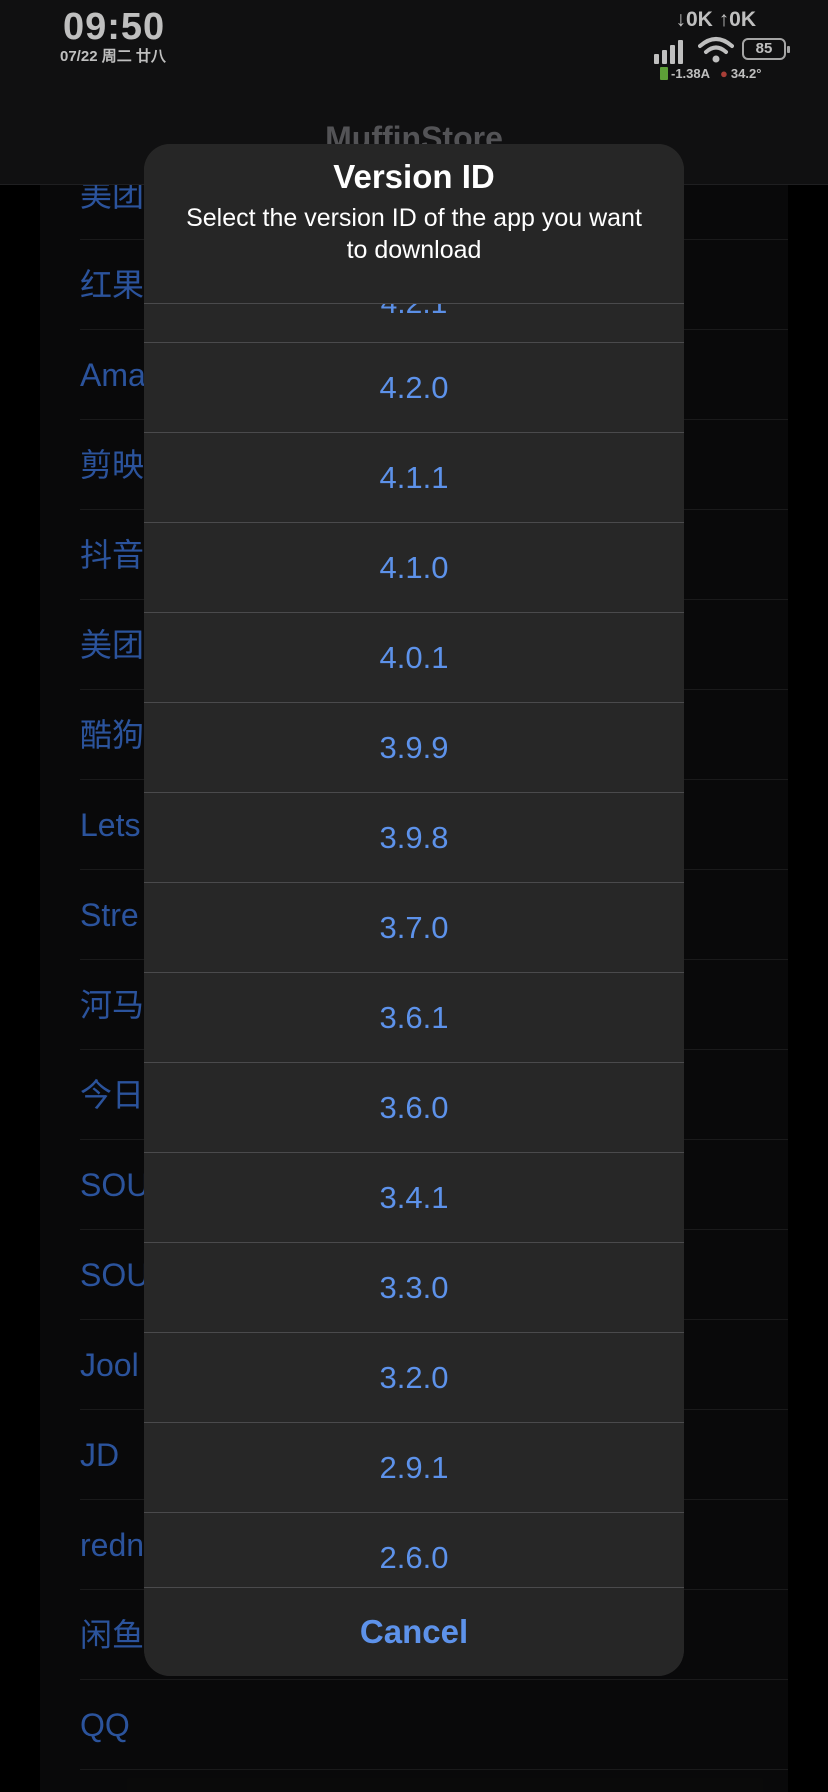 The image size is (828, 1792). I want to click on version-option: 4.1.0, so click(414, 568).